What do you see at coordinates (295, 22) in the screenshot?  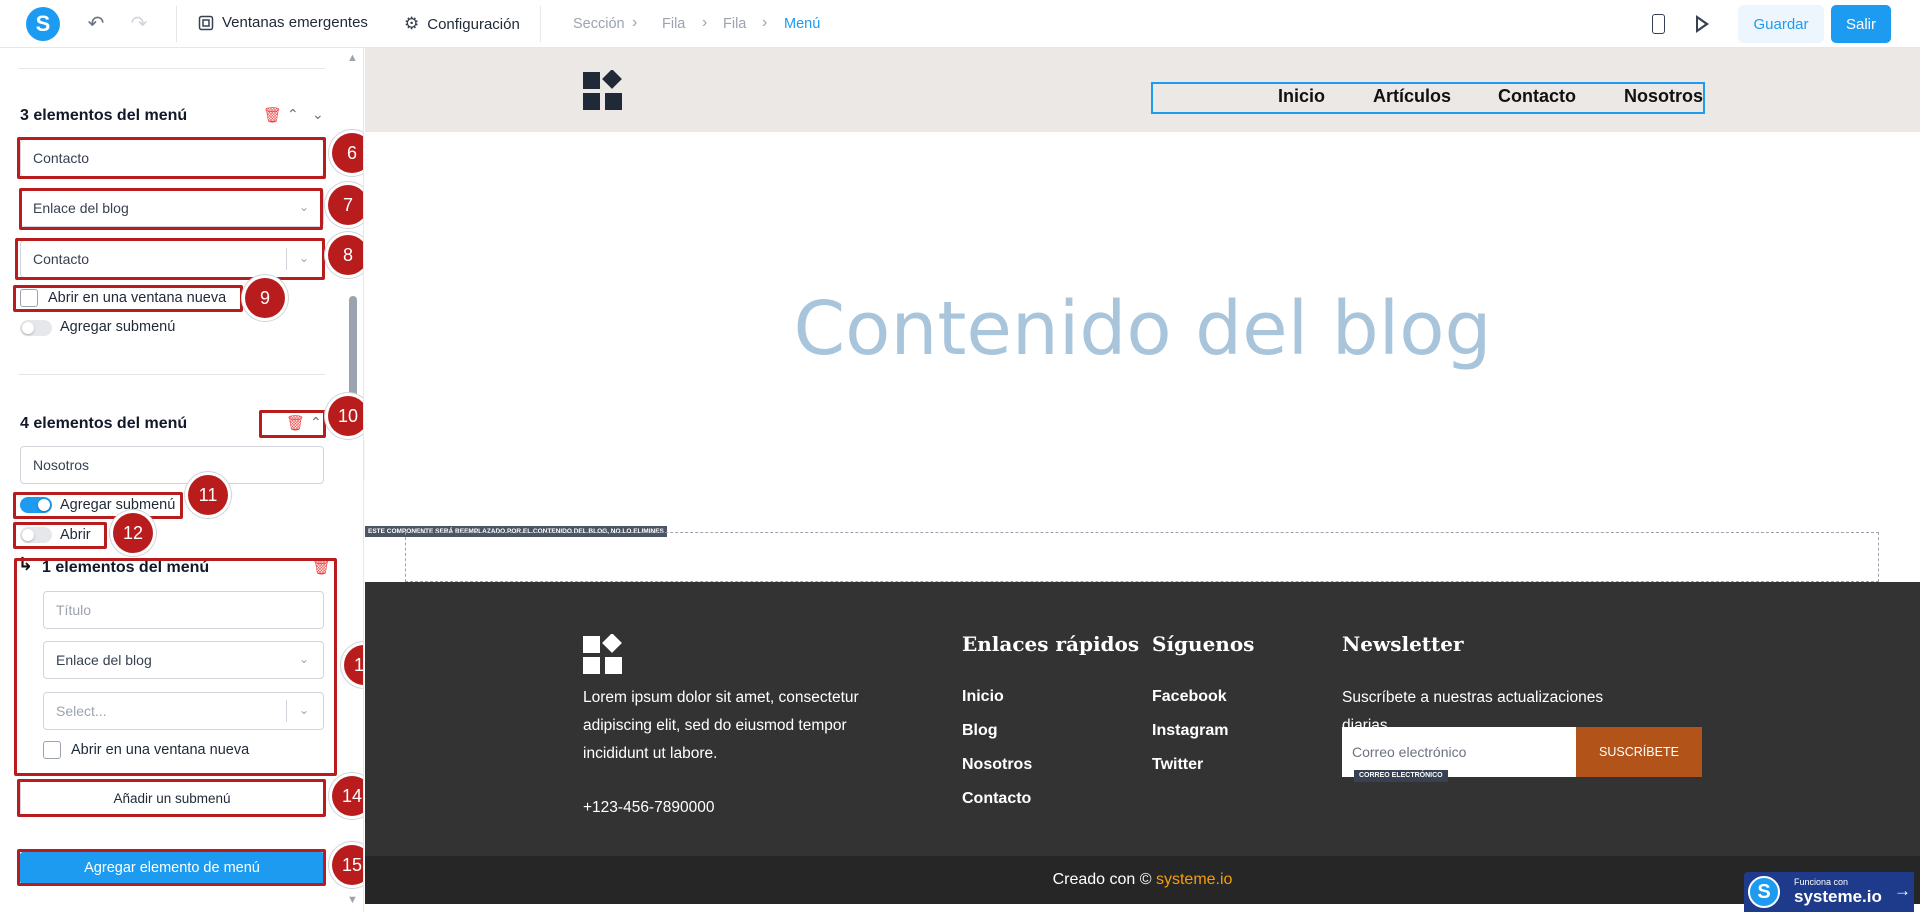 I see `popups-label: Ventanas emergentes` at bounding box center [295, 22].